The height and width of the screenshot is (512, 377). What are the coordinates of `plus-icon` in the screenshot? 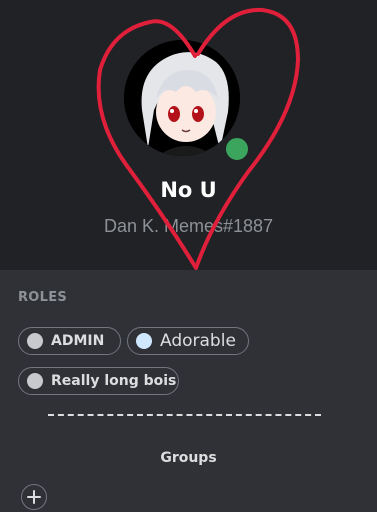 It's located at (34, 497).